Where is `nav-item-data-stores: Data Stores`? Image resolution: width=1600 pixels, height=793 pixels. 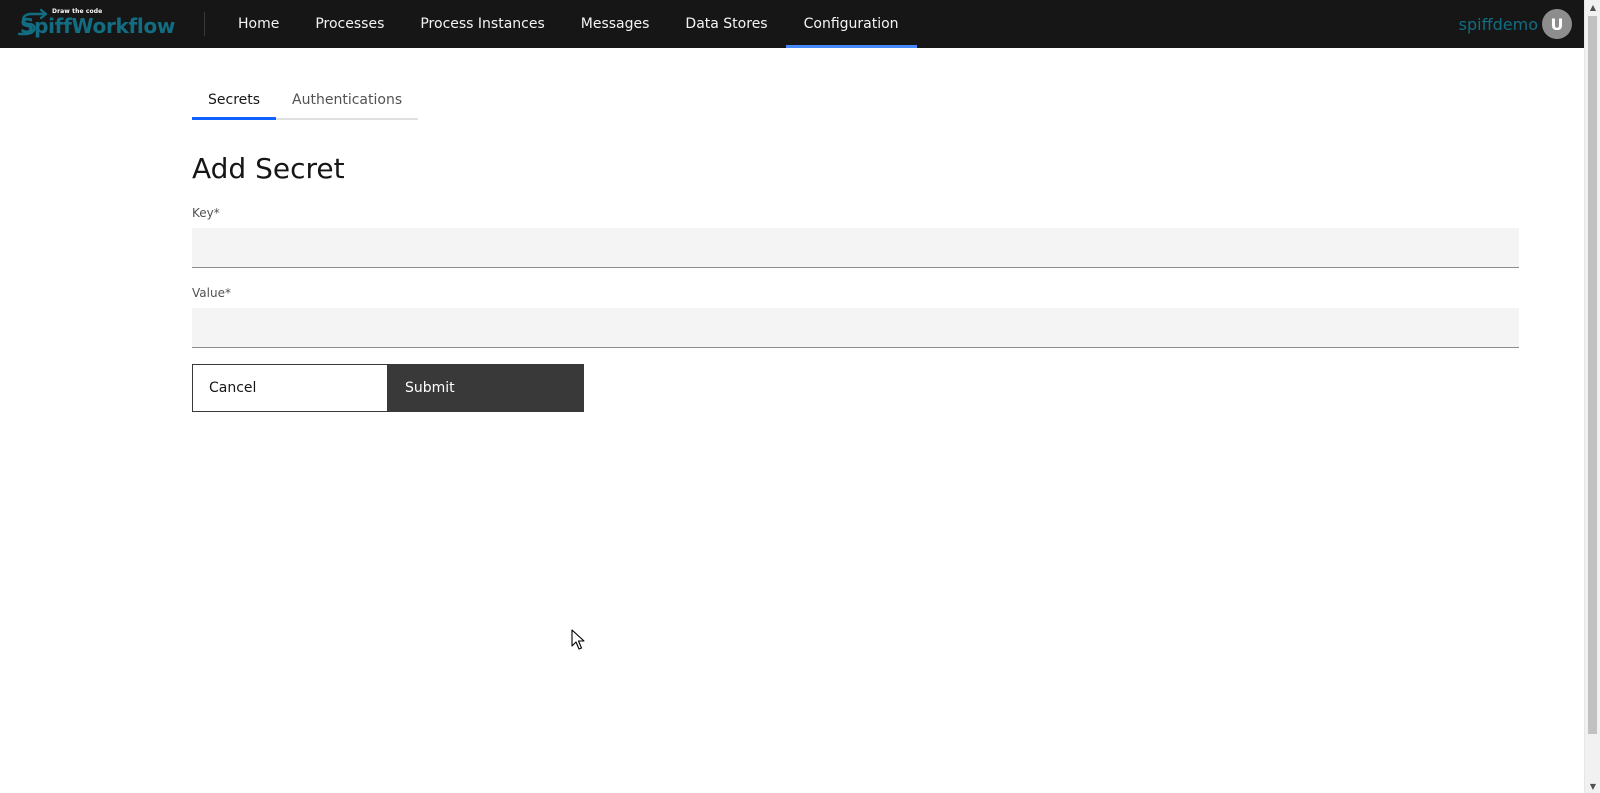 nav-item-data-stores: Data Stores is located at coordinates (726, 24).